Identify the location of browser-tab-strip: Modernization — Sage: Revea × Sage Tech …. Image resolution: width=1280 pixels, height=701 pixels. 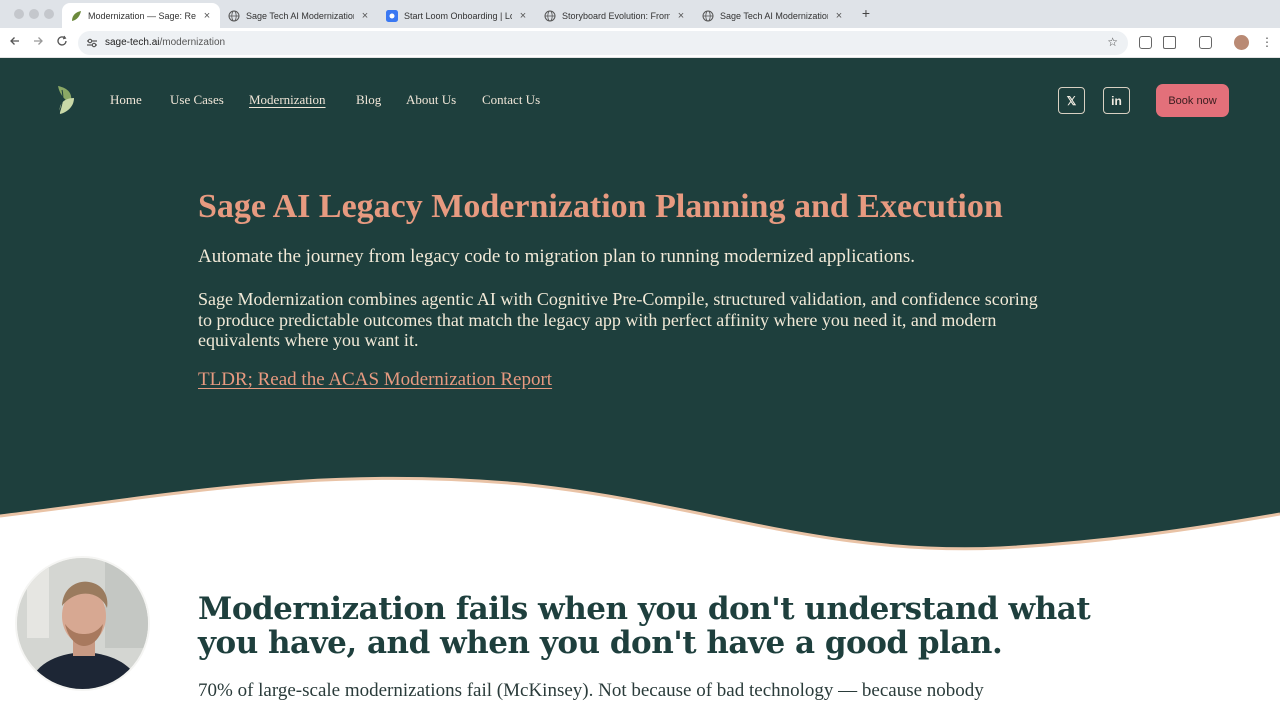
(640, 14).